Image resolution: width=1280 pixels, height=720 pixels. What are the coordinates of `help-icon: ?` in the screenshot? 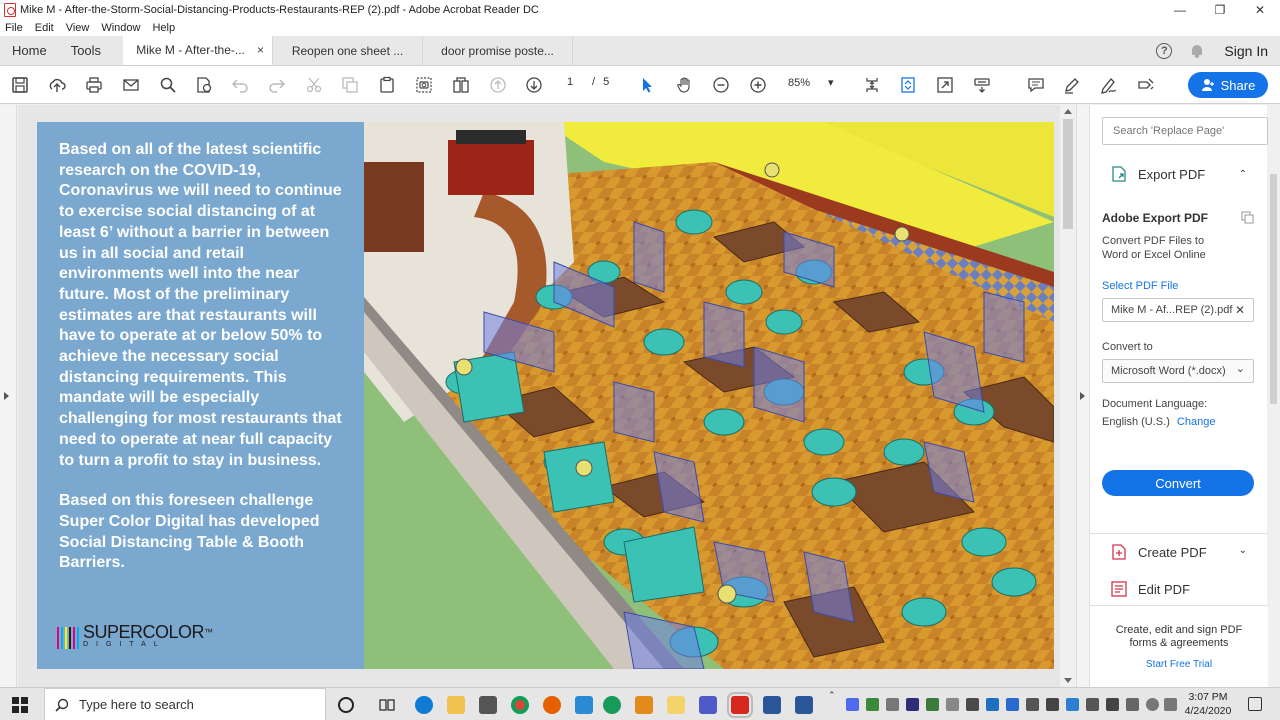 It's located at (1164, 50).